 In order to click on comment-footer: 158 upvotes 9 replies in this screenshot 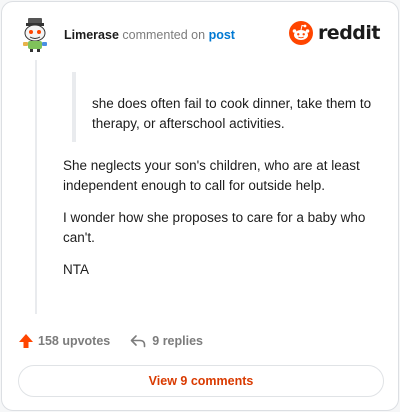, I will do `click(110, 341)`.